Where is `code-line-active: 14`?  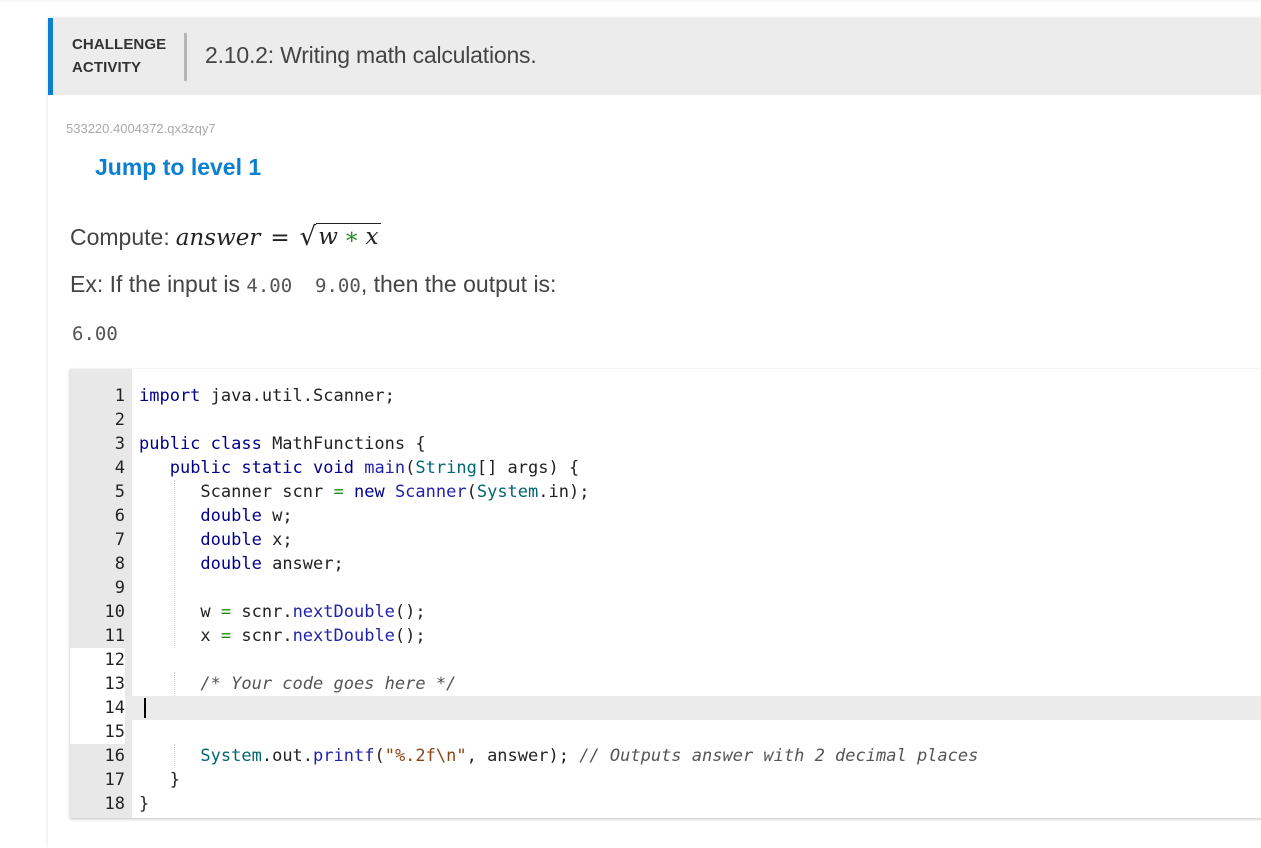
code-line-active: 14 is located at coordinates (665, 708).